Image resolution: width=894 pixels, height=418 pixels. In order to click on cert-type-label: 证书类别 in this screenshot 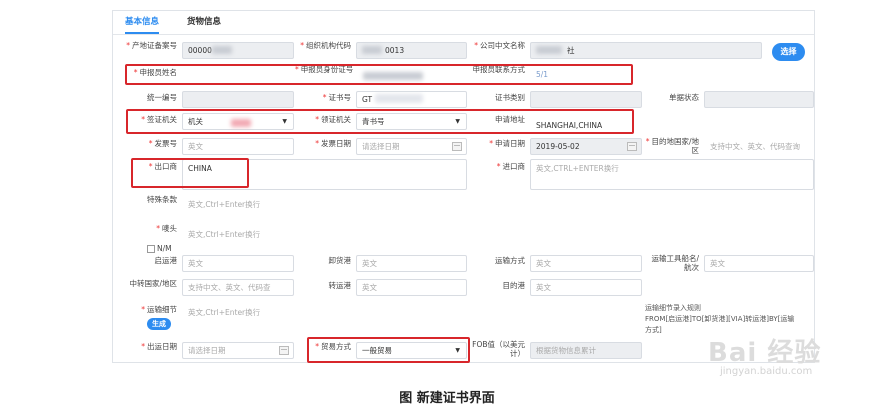, I will do `click(510, 97)`.